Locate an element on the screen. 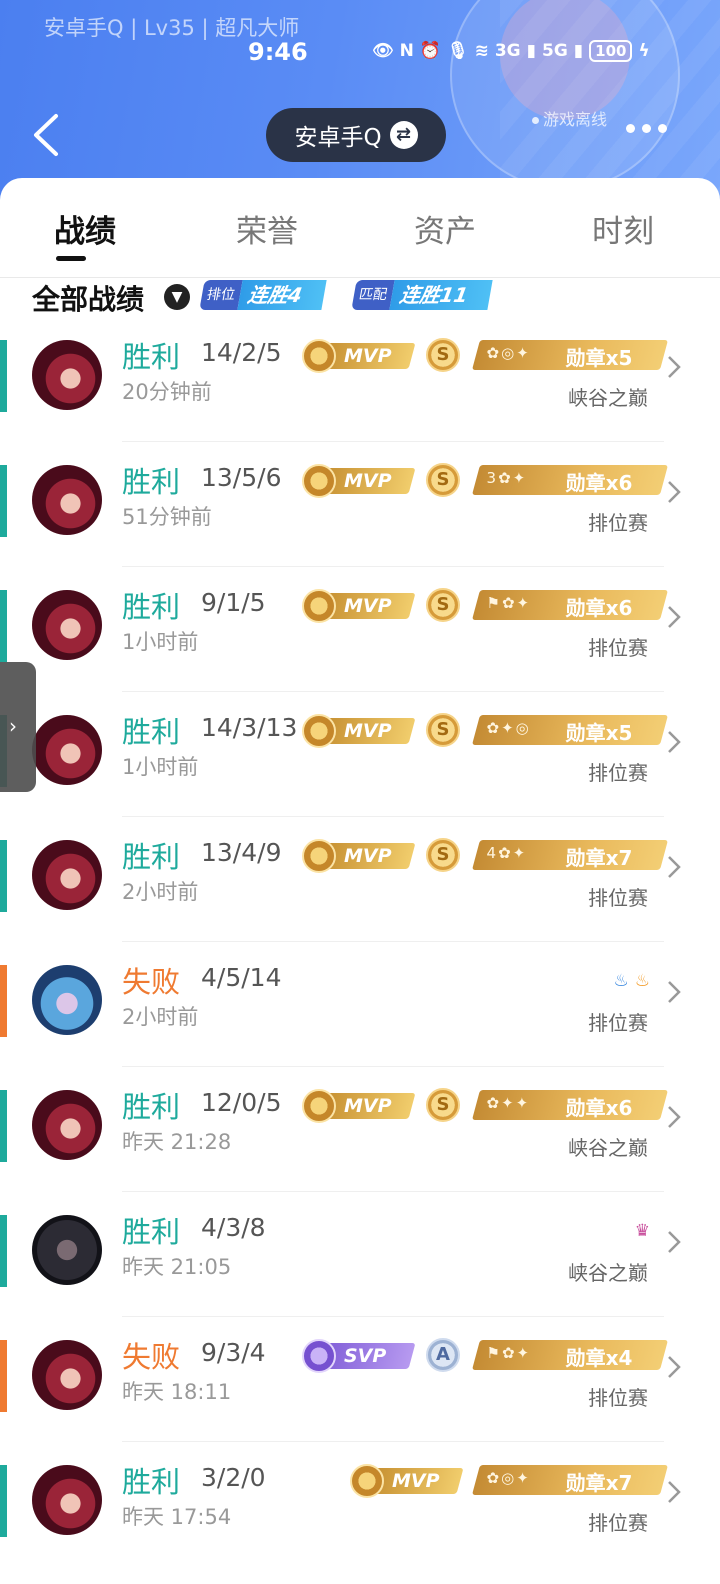 The width and height of the screenshot is (720, 1584). mic-icon: 🎙 is located at coordinates (458, 51).